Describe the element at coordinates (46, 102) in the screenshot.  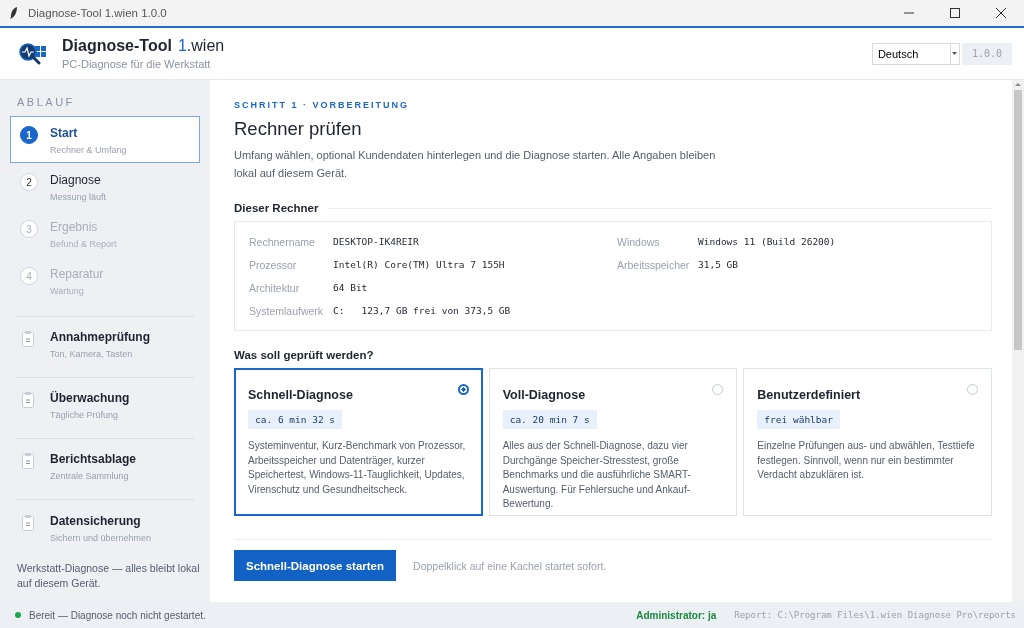
I see `sidebar-heading: ABLAUF` at that location.